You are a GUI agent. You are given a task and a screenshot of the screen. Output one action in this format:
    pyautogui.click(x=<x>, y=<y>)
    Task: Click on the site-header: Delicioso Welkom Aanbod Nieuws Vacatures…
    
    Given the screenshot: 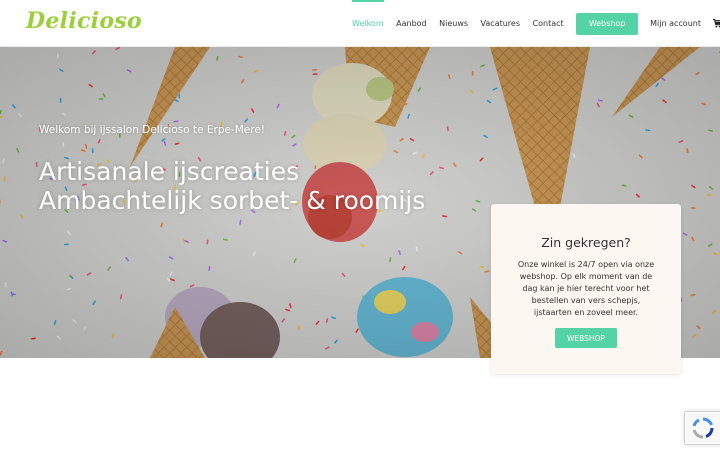 What is the action you would take?
    pyautogui.click(x=360, y=23)
    